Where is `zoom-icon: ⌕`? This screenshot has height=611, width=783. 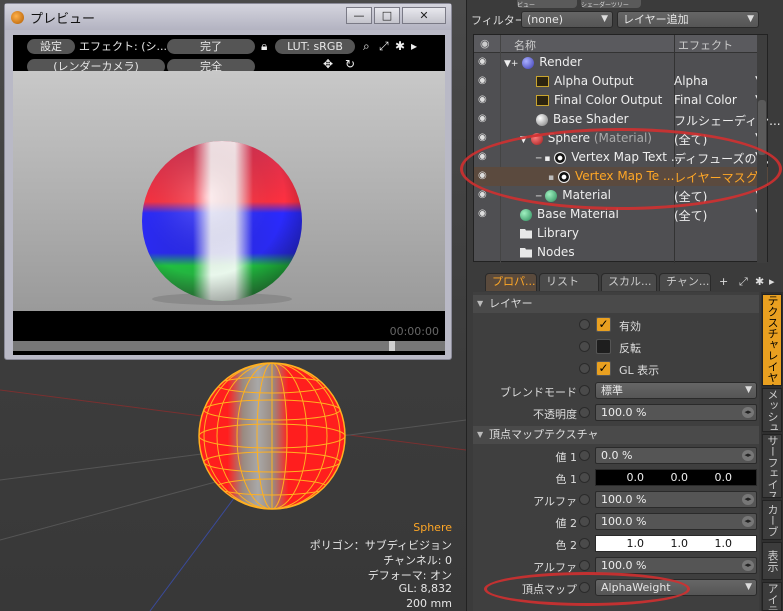 zoom-icon: ⌕ is located at coordinates (366, 46).